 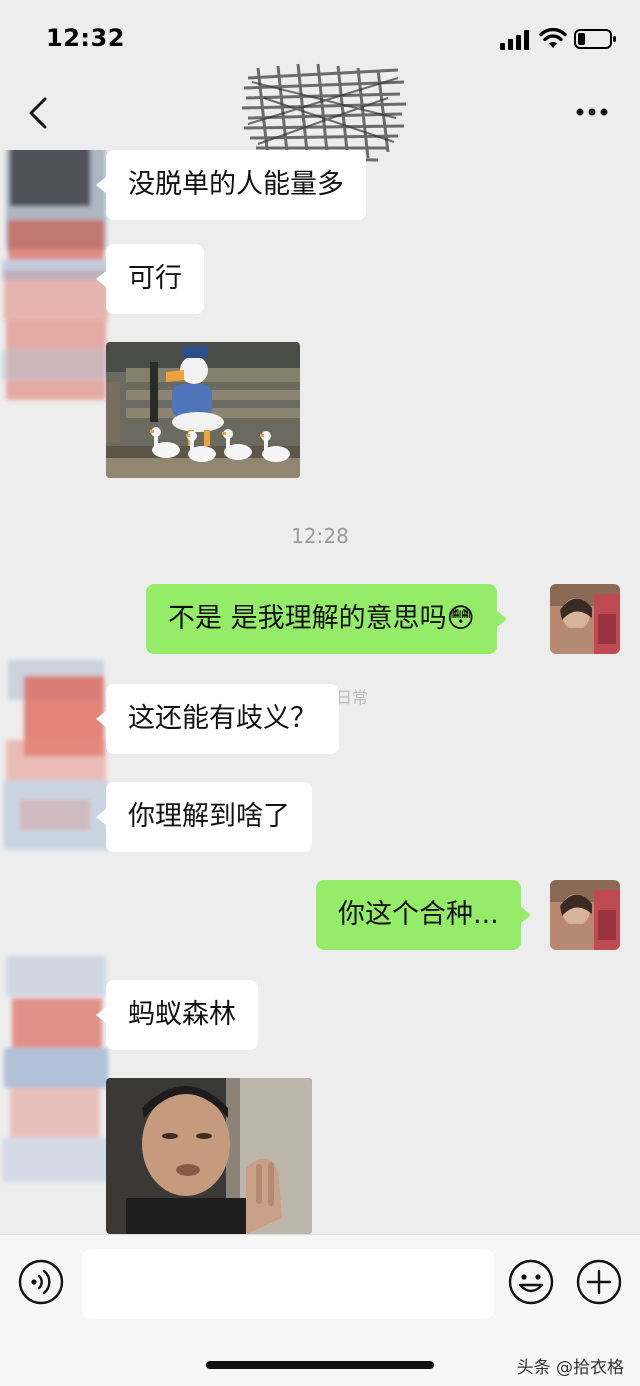 I want to click on donald-duck-sticker, so click(x=203, y=410).